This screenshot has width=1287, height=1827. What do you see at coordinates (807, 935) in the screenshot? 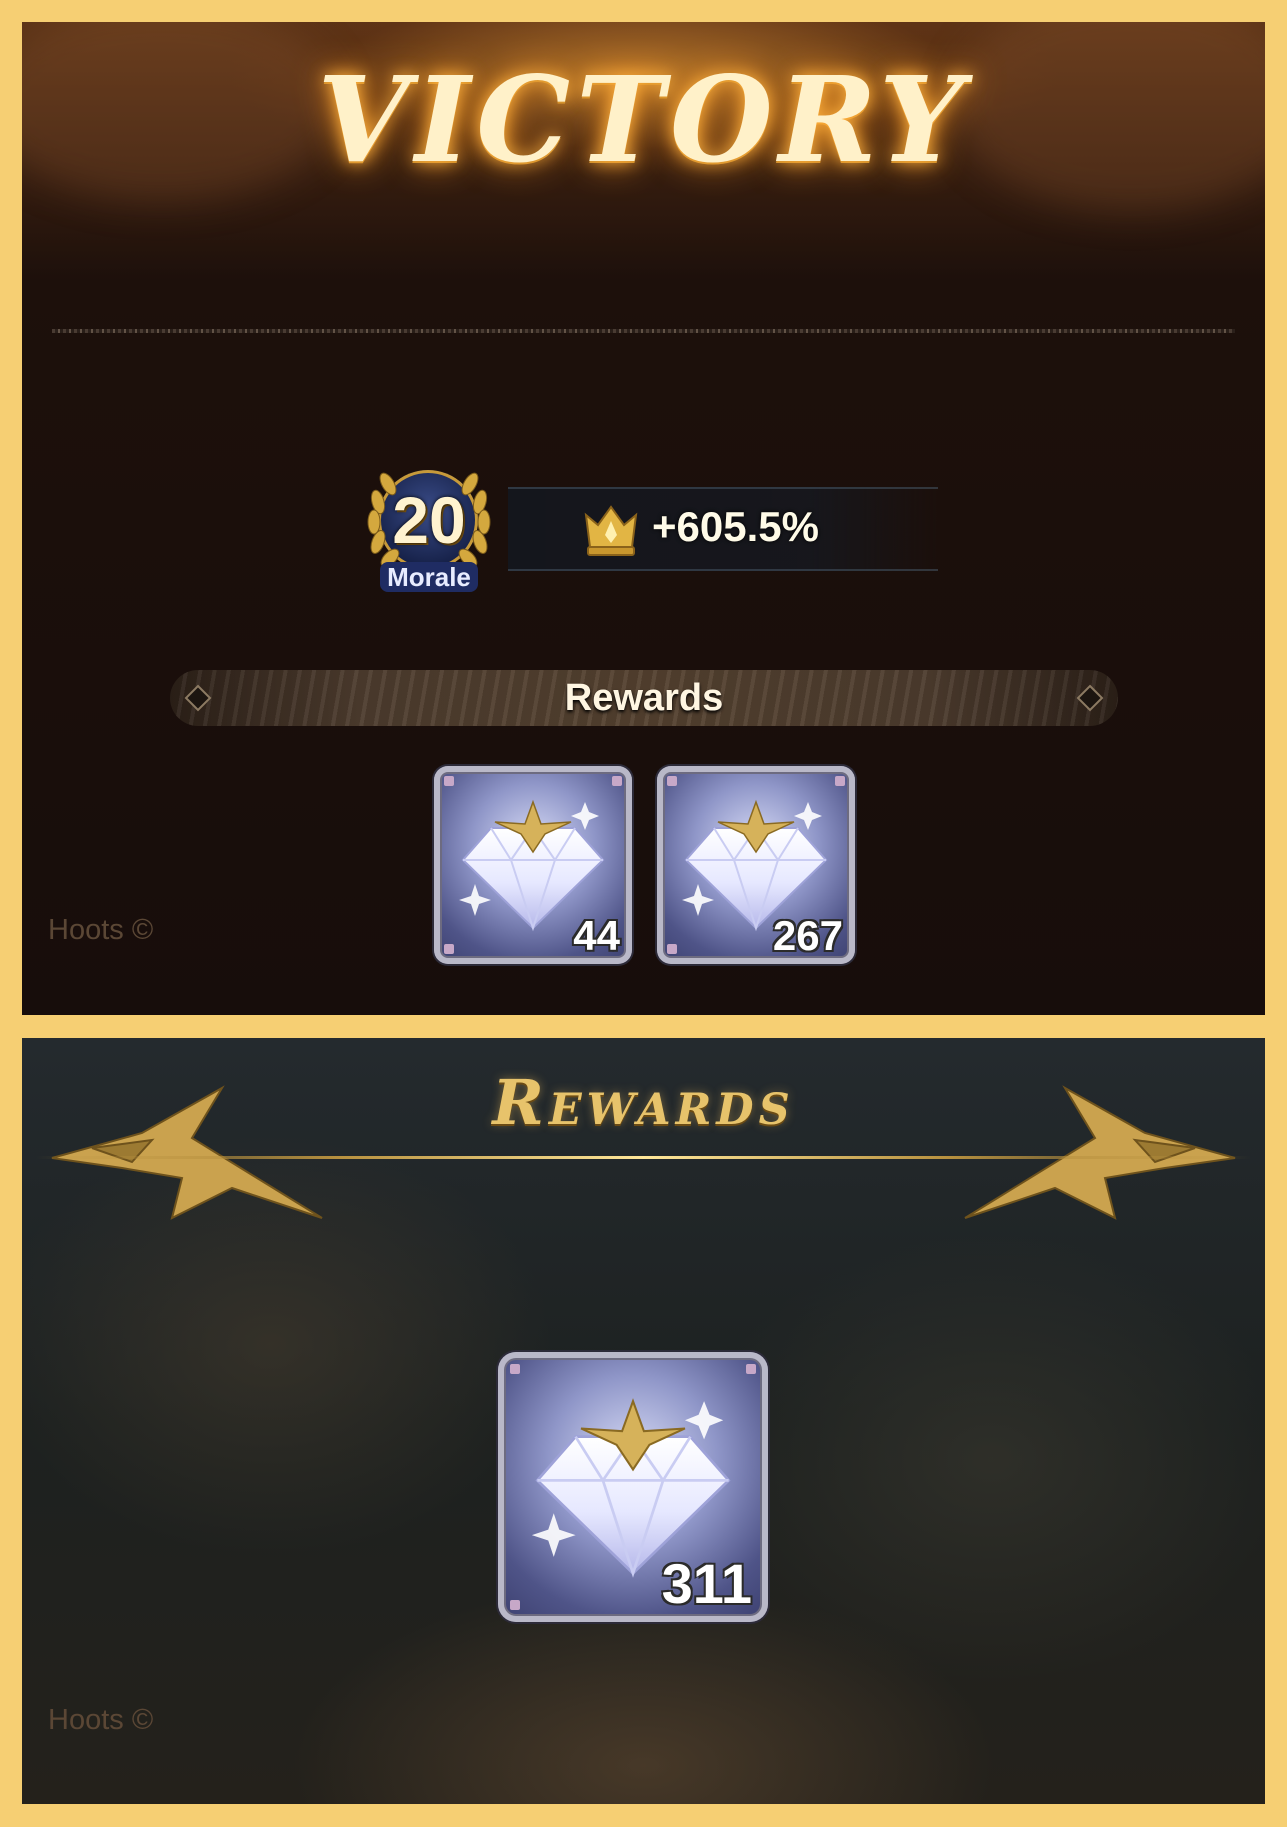
I see `reward-count: 267` at bounding box center [807, 935].